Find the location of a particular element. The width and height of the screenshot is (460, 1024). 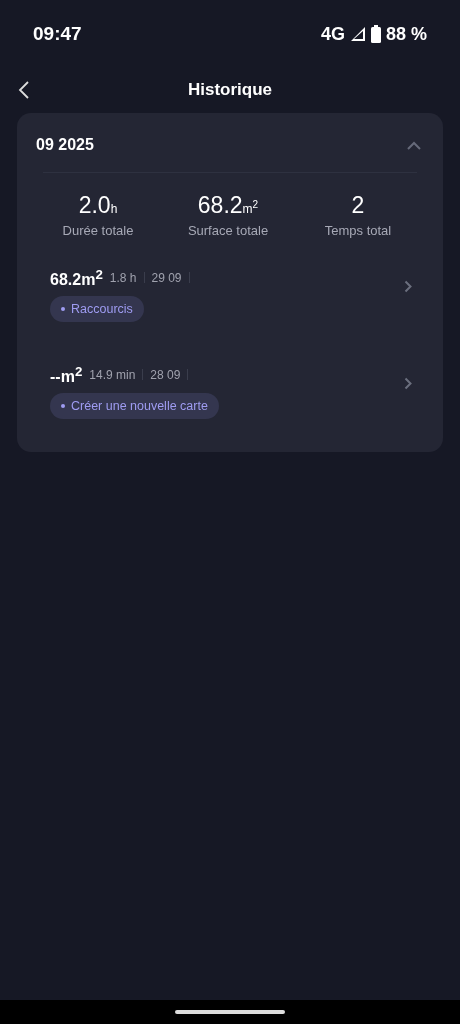

record-duration: 1.8 h is located at coordinates (123, 278).